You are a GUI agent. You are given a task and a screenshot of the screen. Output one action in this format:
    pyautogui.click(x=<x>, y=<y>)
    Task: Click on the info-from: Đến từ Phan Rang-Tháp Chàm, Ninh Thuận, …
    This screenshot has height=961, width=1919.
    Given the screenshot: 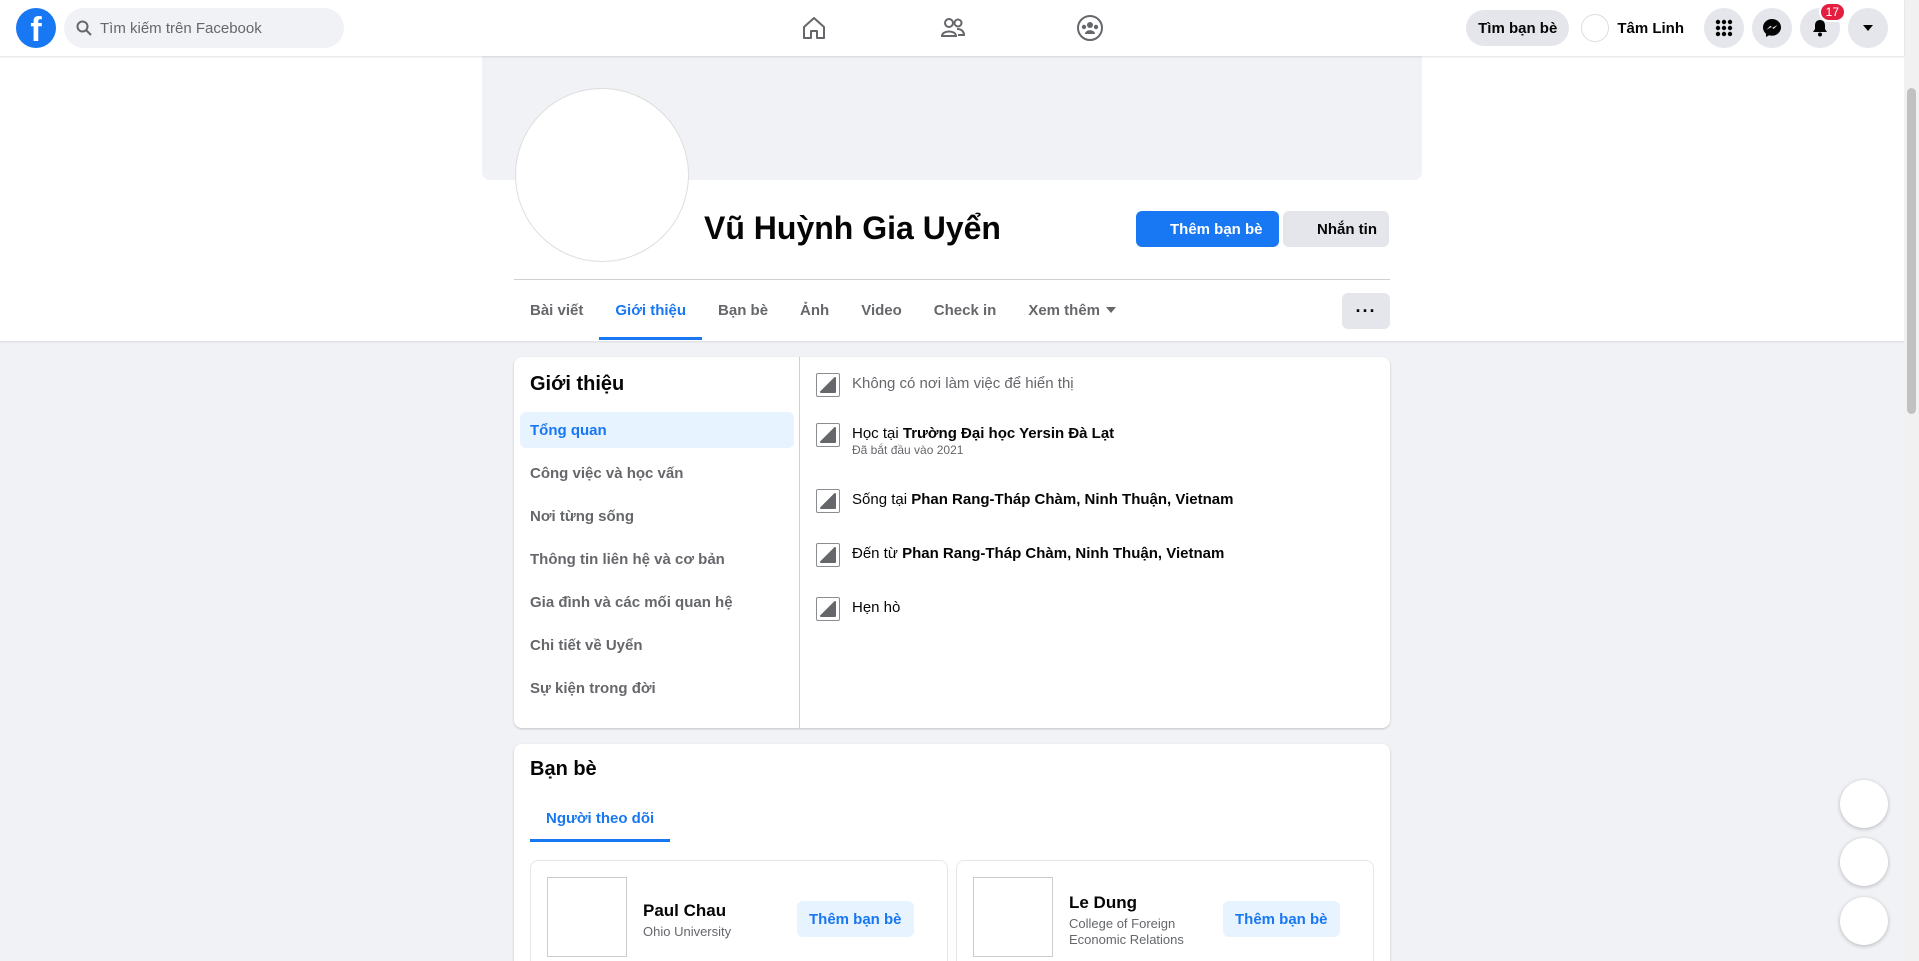 What is the action you would take?
    pyautogui.click(x=1020, y=555)
    